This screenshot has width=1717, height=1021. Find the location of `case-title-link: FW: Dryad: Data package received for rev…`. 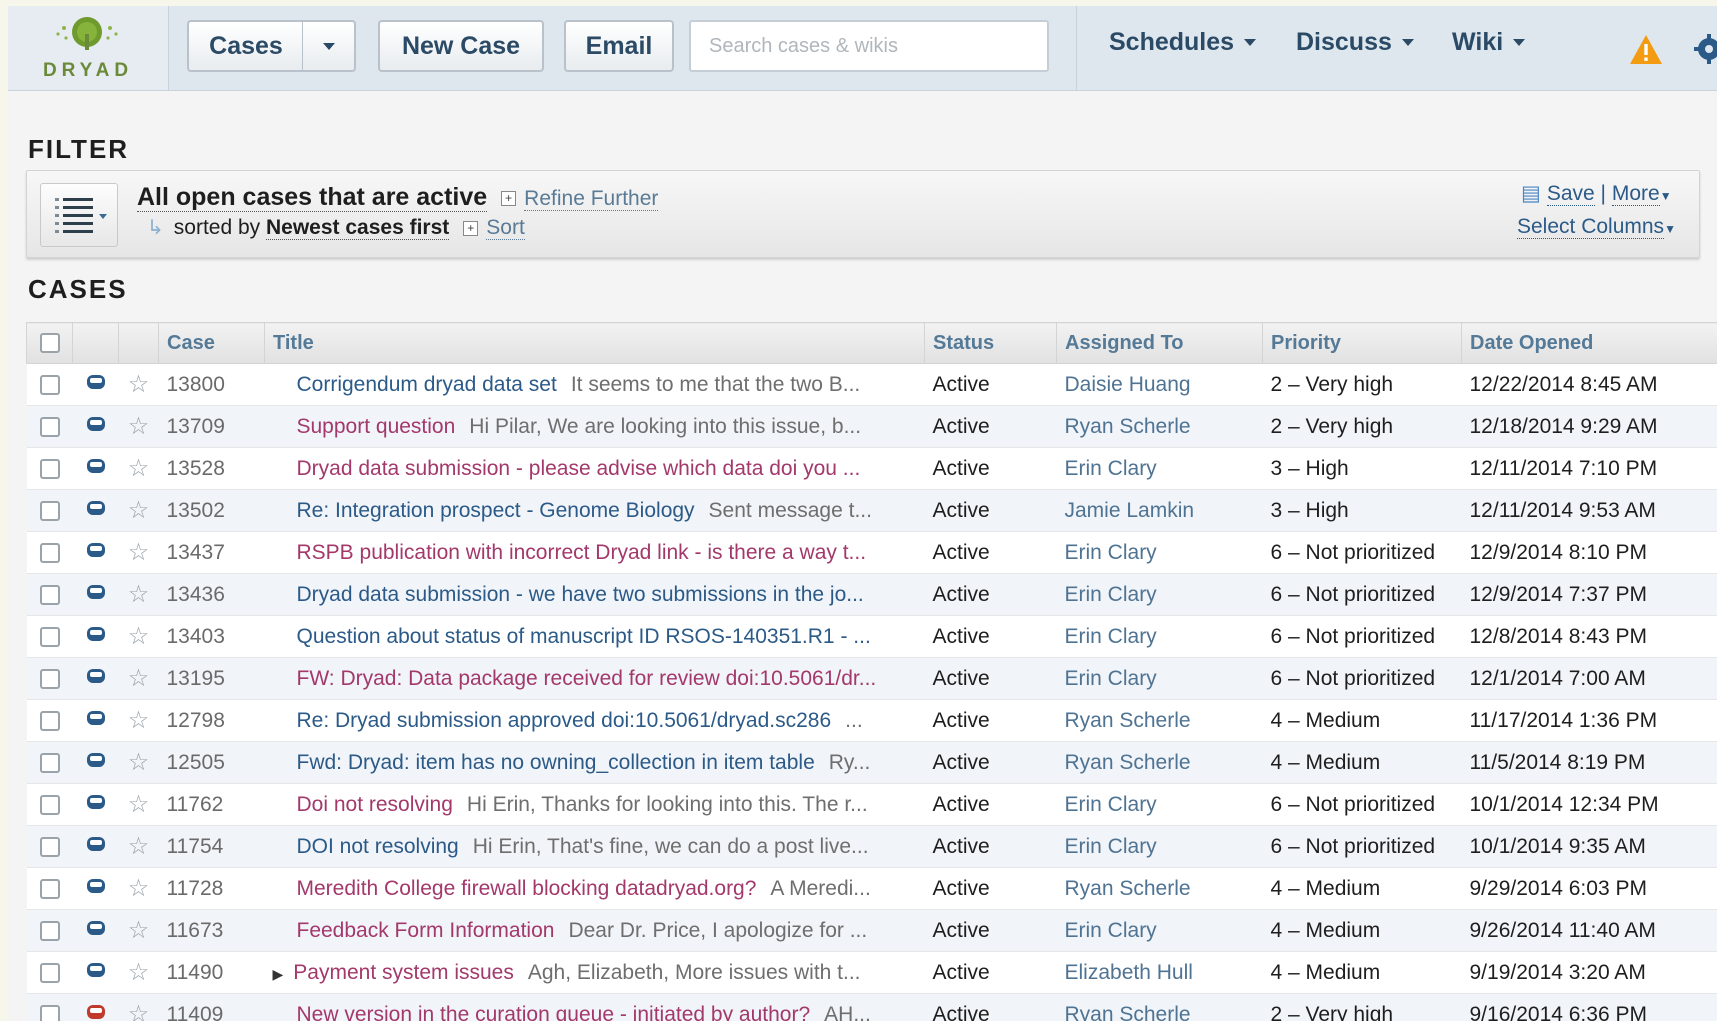

case-title-link: FW: Dryad: Data package received for rev… is located at coordinates (587, 678).